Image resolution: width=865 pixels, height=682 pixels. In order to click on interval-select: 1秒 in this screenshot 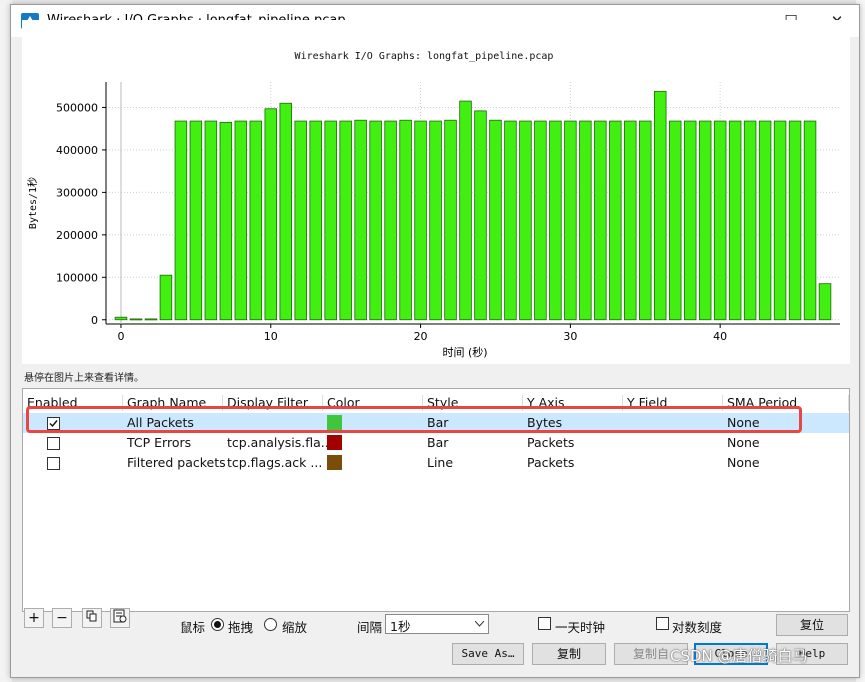, I will do `click(437, 624)`.